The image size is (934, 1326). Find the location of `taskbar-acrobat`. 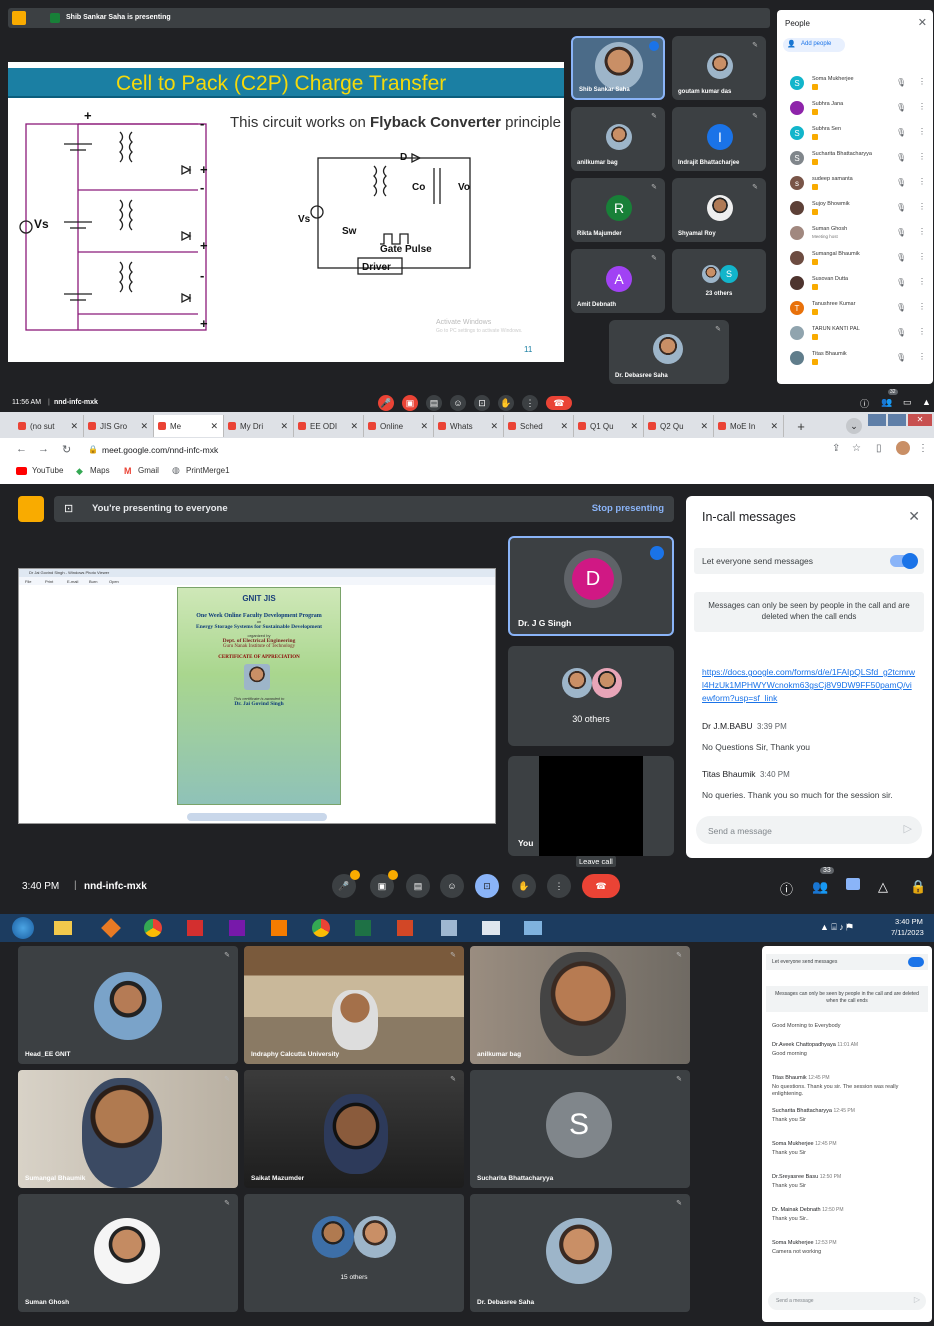

taskbar-acrobat is located at coordinates (195, 928).